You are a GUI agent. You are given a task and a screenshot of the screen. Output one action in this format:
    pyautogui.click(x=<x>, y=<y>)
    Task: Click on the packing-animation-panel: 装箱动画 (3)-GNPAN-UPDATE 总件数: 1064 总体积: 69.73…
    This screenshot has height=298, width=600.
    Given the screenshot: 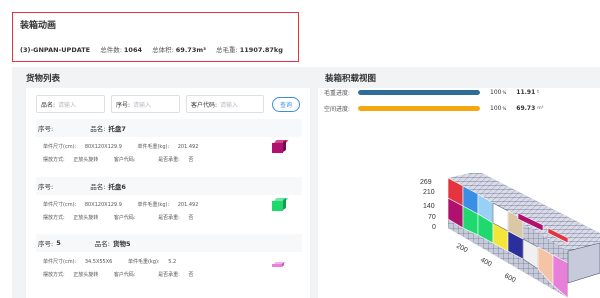 What is the action you would take?
    pyautogui.click(x=155, y=37)
    